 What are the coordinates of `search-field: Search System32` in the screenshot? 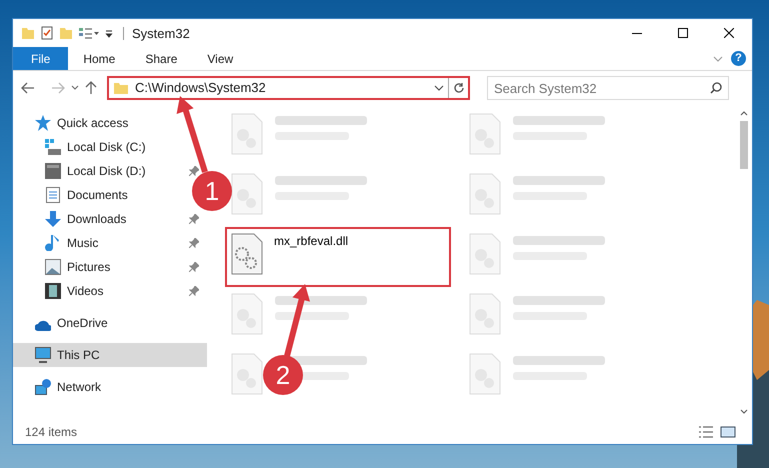 It's located at (608, 88).